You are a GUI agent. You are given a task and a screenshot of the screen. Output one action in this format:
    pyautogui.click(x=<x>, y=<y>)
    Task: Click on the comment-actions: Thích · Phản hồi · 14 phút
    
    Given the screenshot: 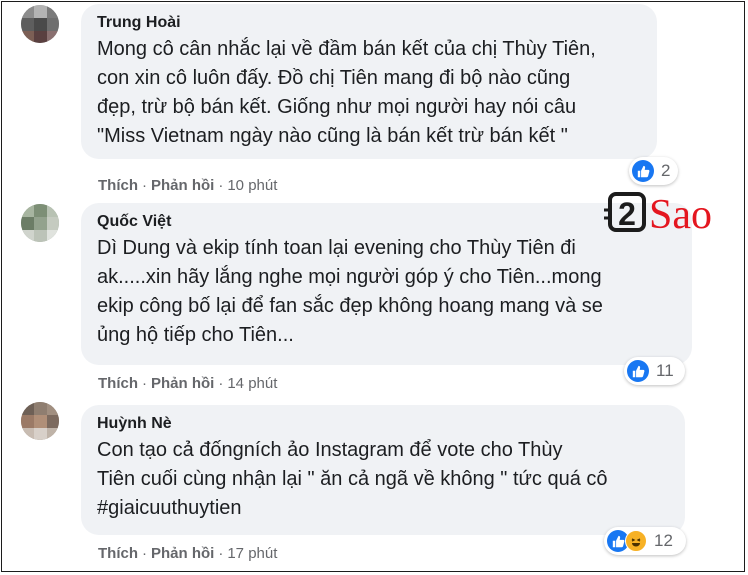 What is the action you would take?
    pyautogui.click(x=187, y=384)
    